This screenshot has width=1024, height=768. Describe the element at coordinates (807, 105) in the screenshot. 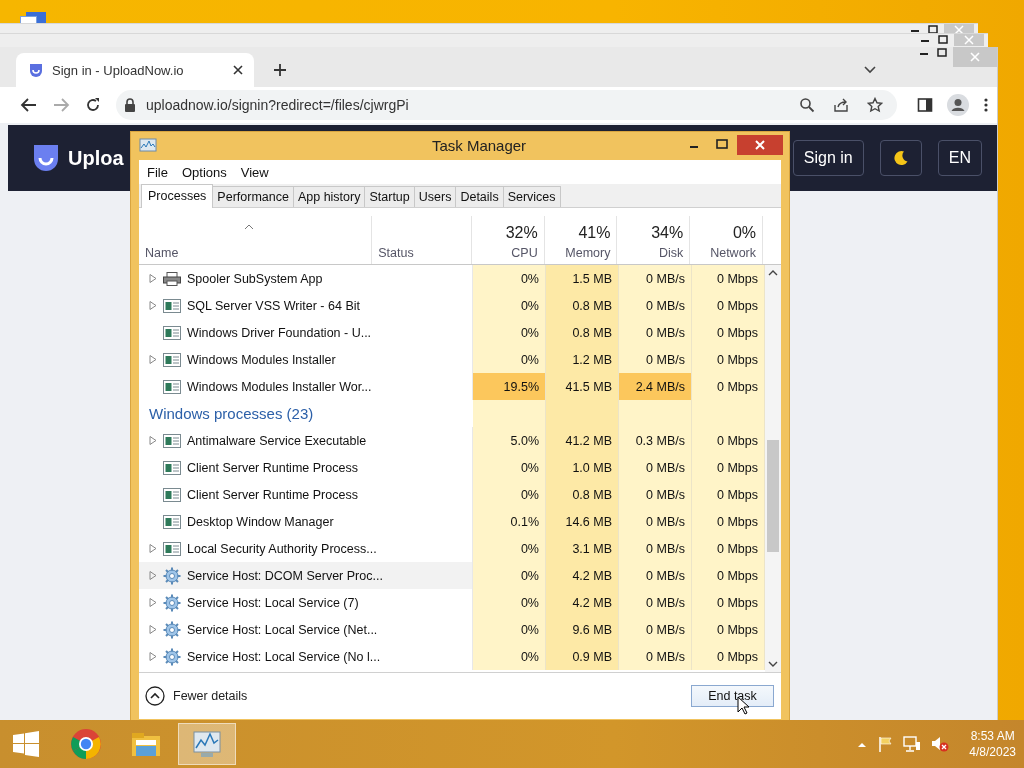

I see `search-icon` at that location.